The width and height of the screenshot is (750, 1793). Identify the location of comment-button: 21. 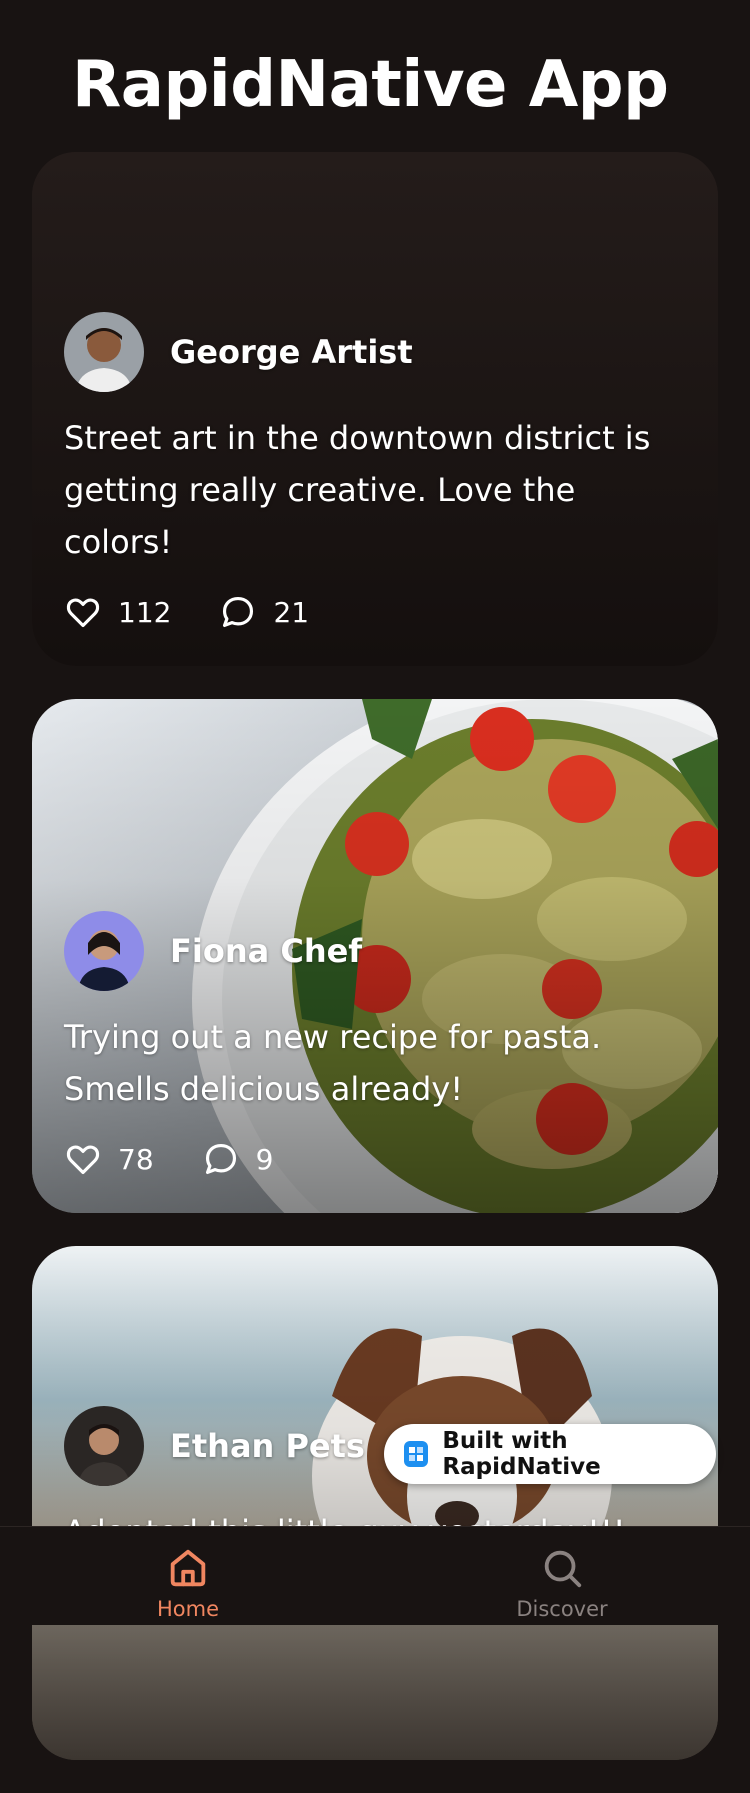
(264, 612).